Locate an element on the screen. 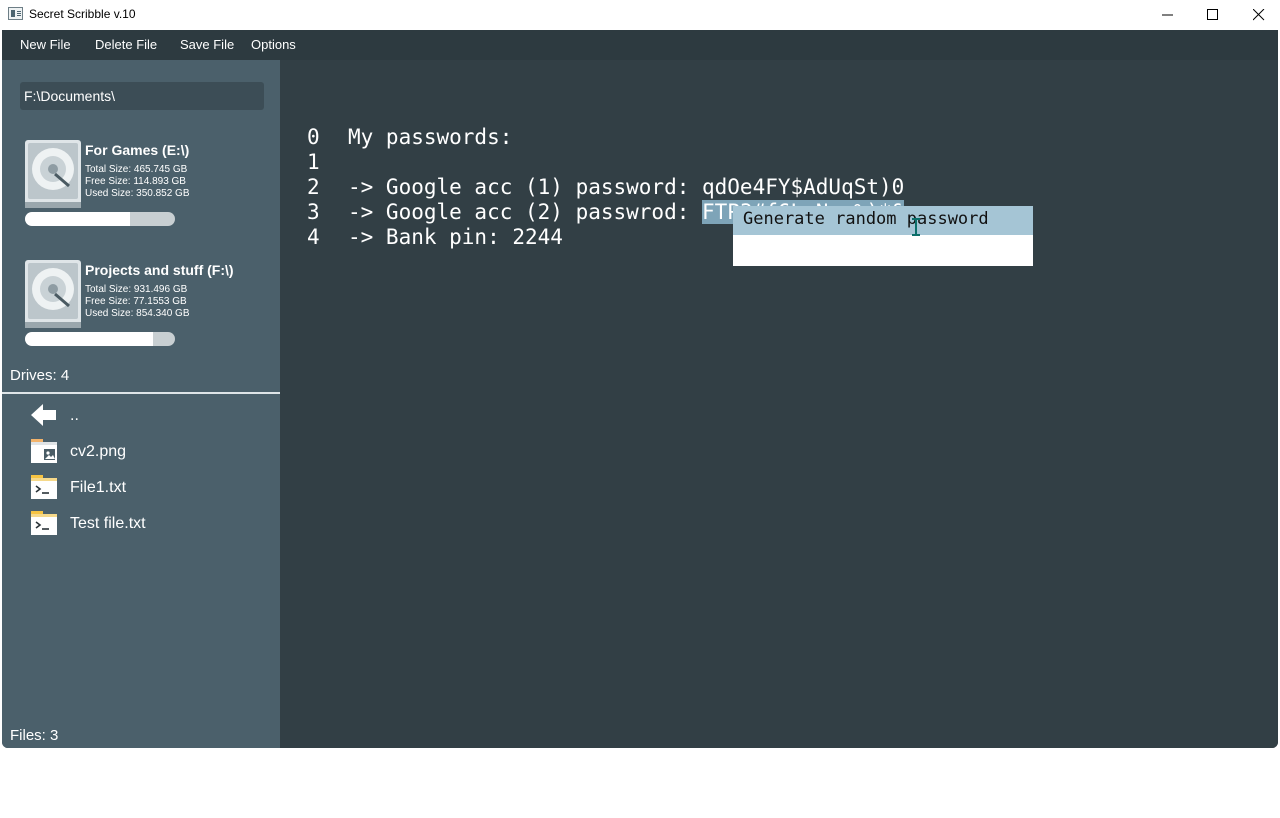 This screenshot has width=1280, height=818. line-number: 3 is located at coordinates (313, 212).